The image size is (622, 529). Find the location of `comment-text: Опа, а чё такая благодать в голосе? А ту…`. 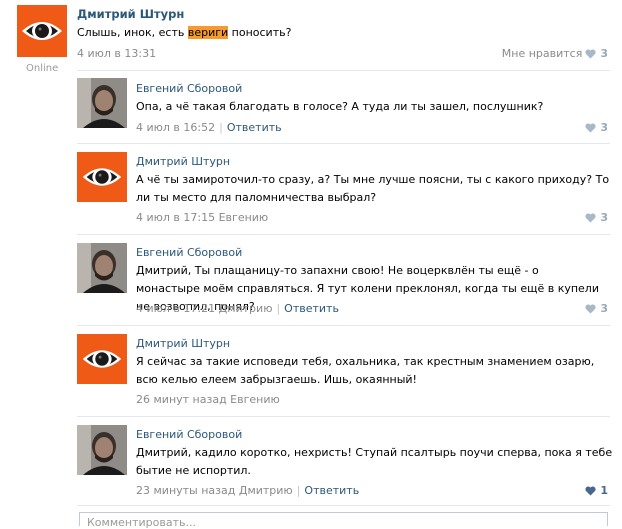

comment-text: Опа, а чё такая благодать в голосе? А ту… is located at coordinates (340, 106).